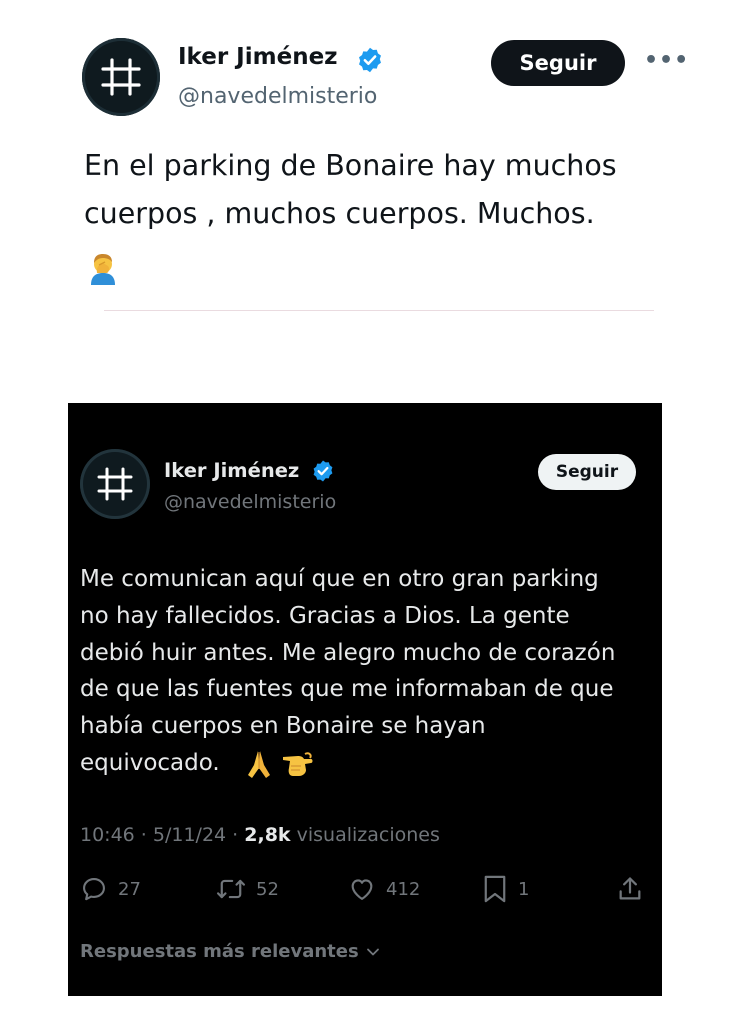 The width and height of the screenshot is (738, 1034). I want to click on relevant-replies-label: Respuestas más relevantes, so click(219, 951).